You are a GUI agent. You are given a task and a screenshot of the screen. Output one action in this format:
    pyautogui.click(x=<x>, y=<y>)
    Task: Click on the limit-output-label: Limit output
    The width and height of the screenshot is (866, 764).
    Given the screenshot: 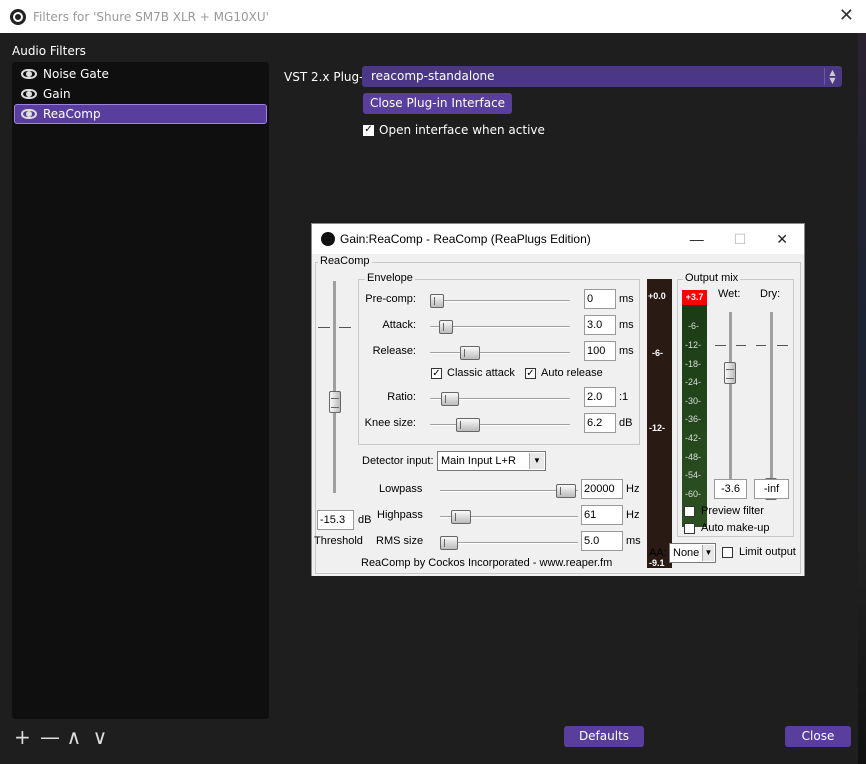 What is the action you would take?
    pyautogui.click(x=767, y=552)
    